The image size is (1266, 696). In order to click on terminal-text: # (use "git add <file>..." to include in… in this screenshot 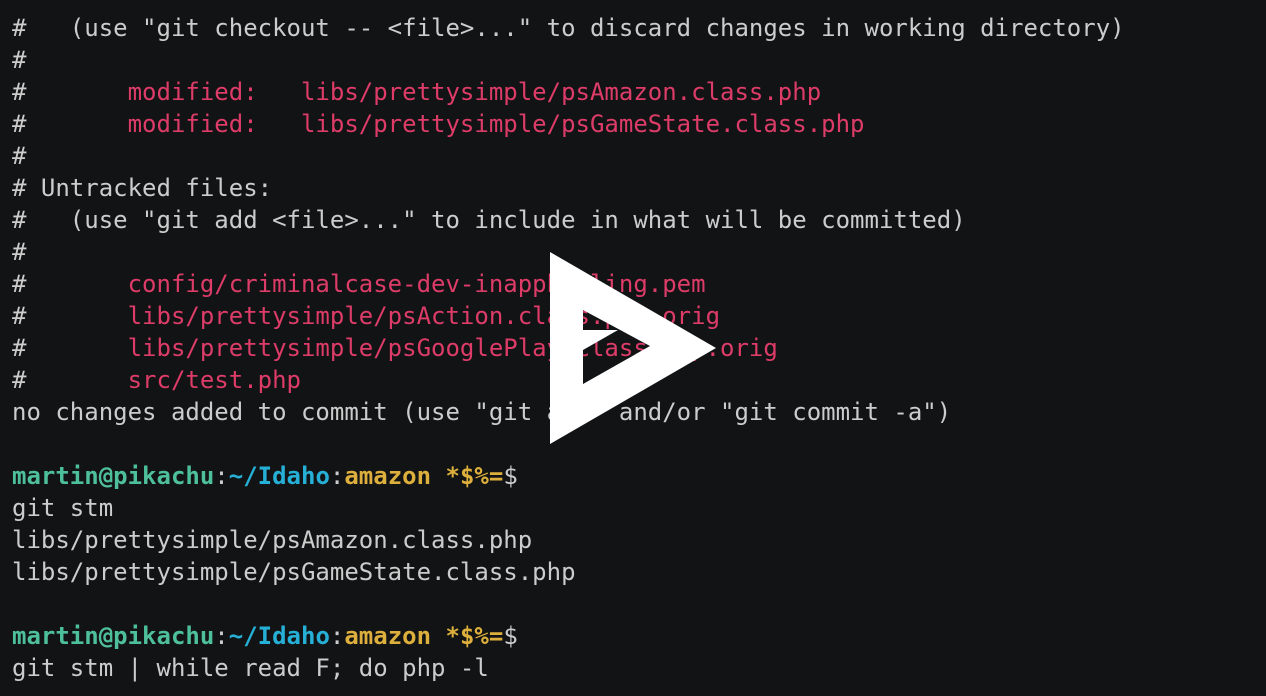, I will do `click(489, 220)`.